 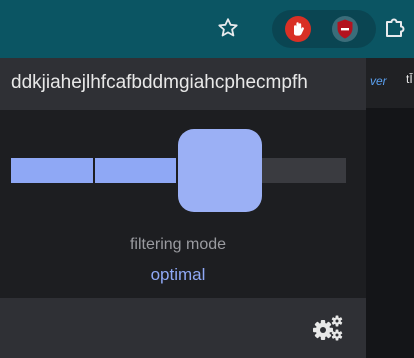 What do you see at coordinates (327, 328) in the screenshot?
I see `gears-icon` at bounding box center [327, 328].